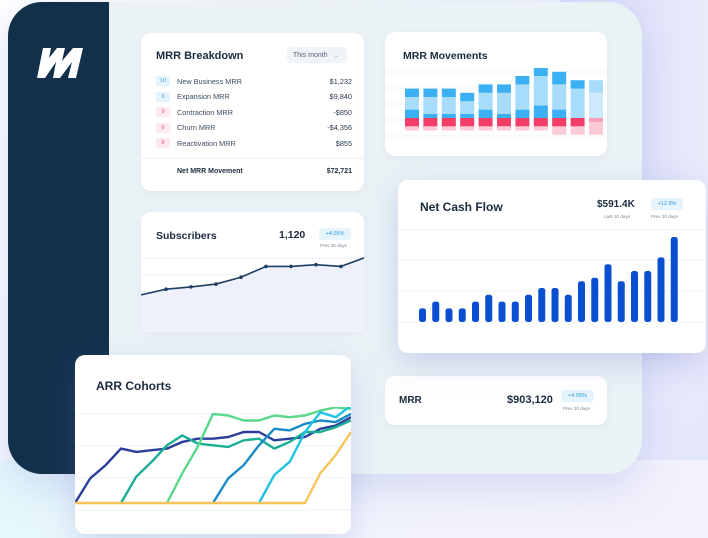  Describe the element at coordinates (210, 171) in the screenshot. I see `net-mrr-label: Net MRR Movement` at that location.